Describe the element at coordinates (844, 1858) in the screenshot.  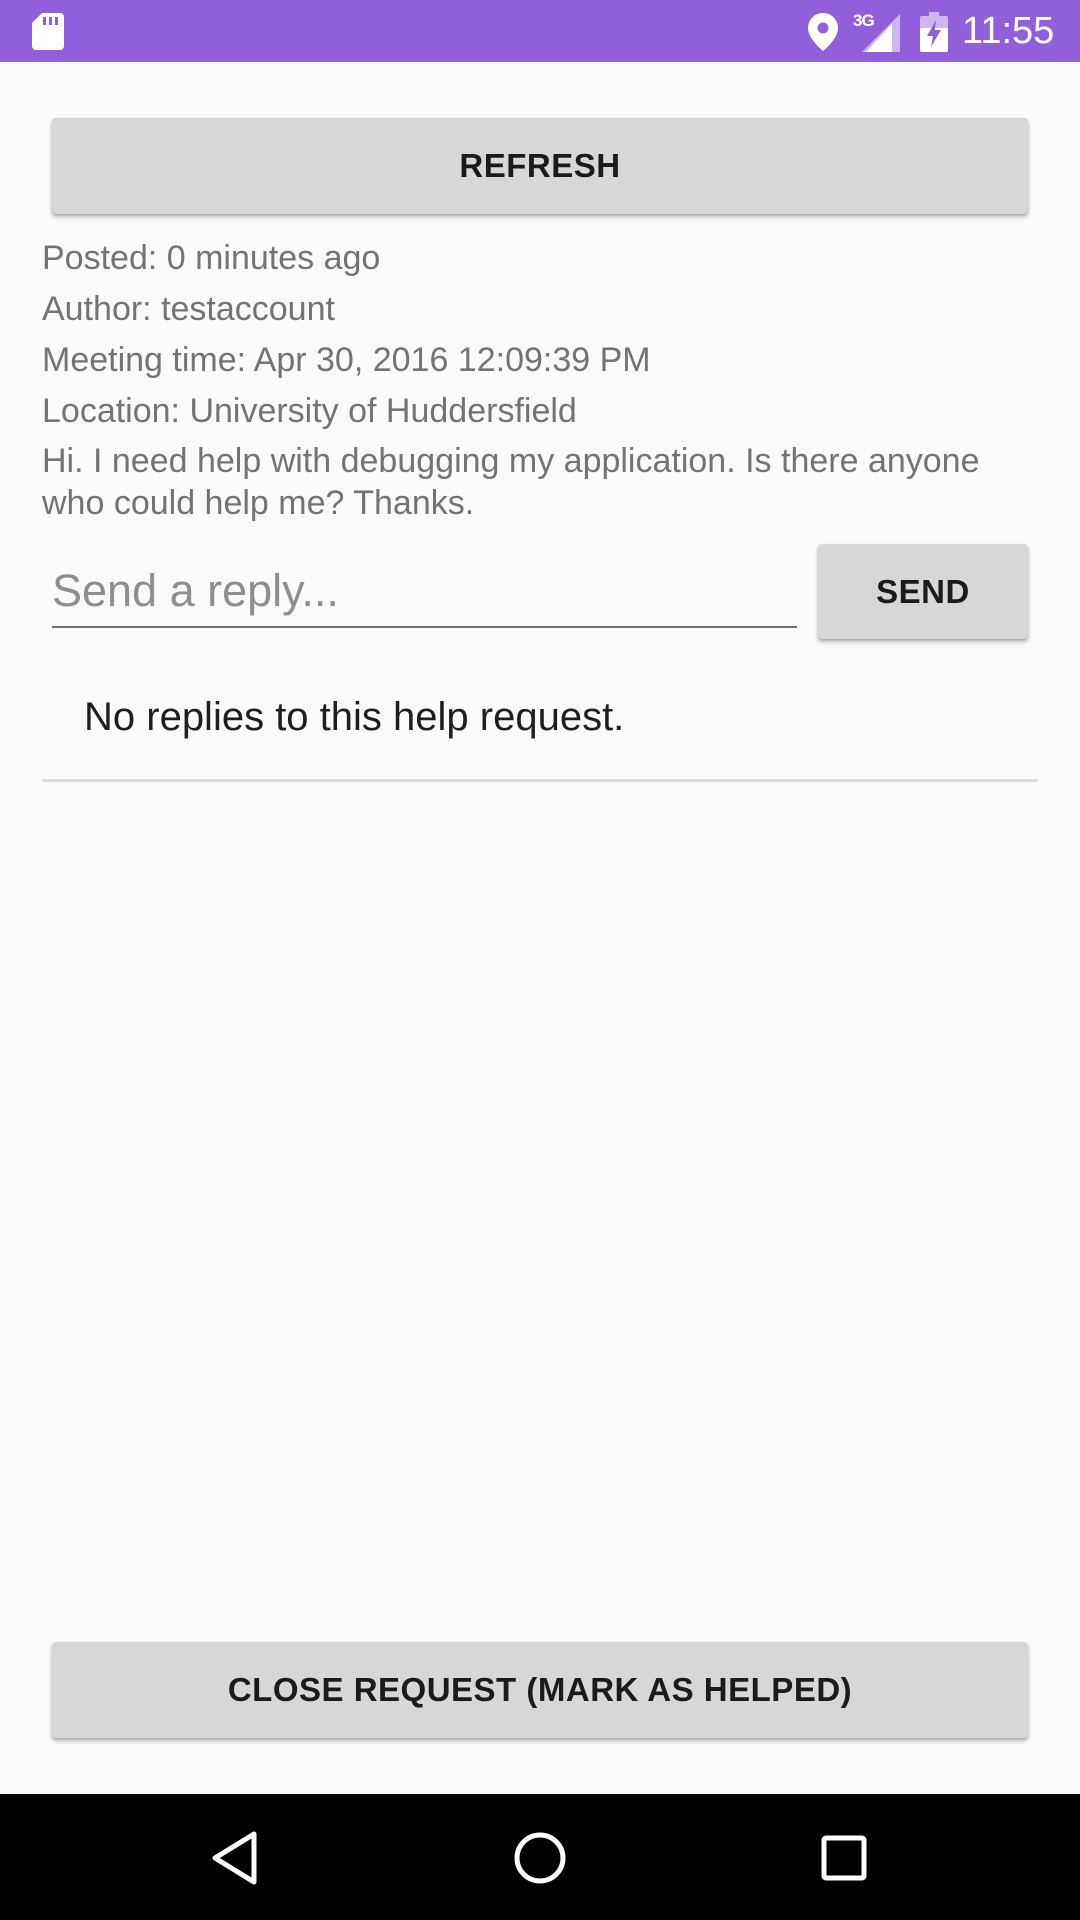
I see `recent-apps-icon` at that location.